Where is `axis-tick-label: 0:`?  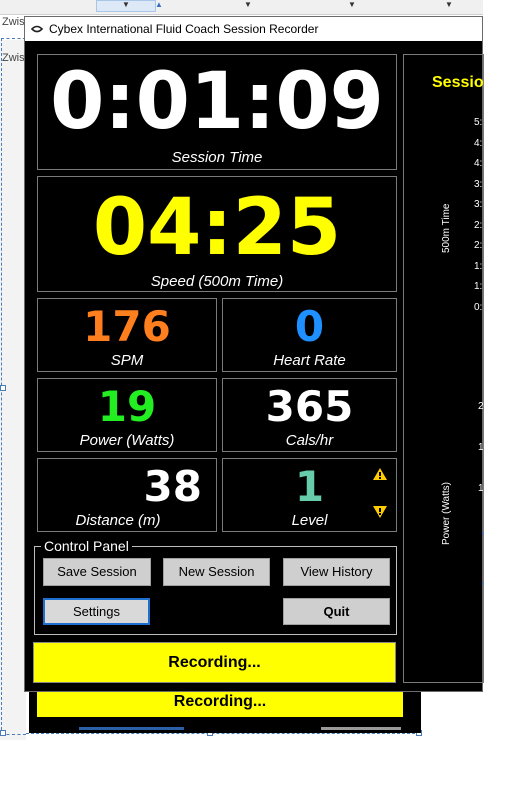 axis-tick-label: 0: is located at coordinates (478, 307).